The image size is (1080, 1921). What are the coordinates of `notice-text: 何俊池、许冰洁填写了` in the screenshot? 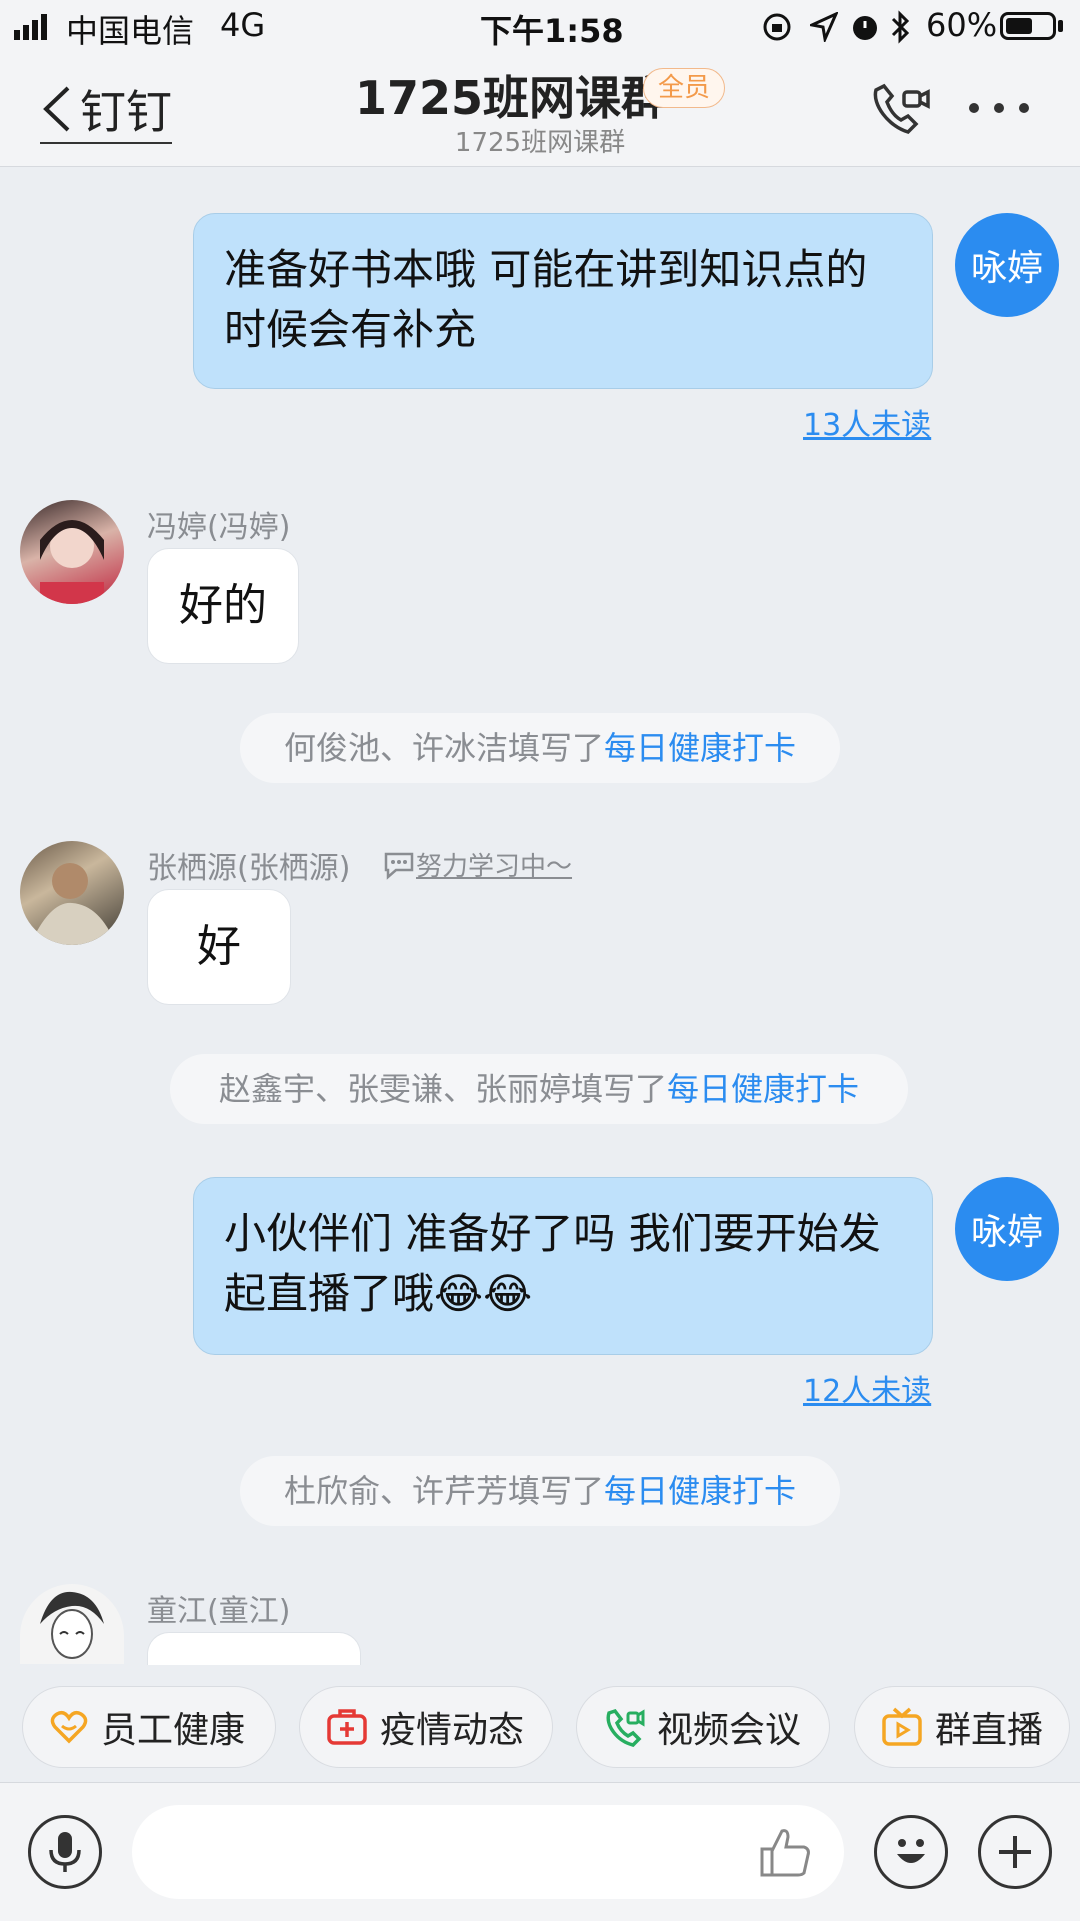 It's located at (443, 748).